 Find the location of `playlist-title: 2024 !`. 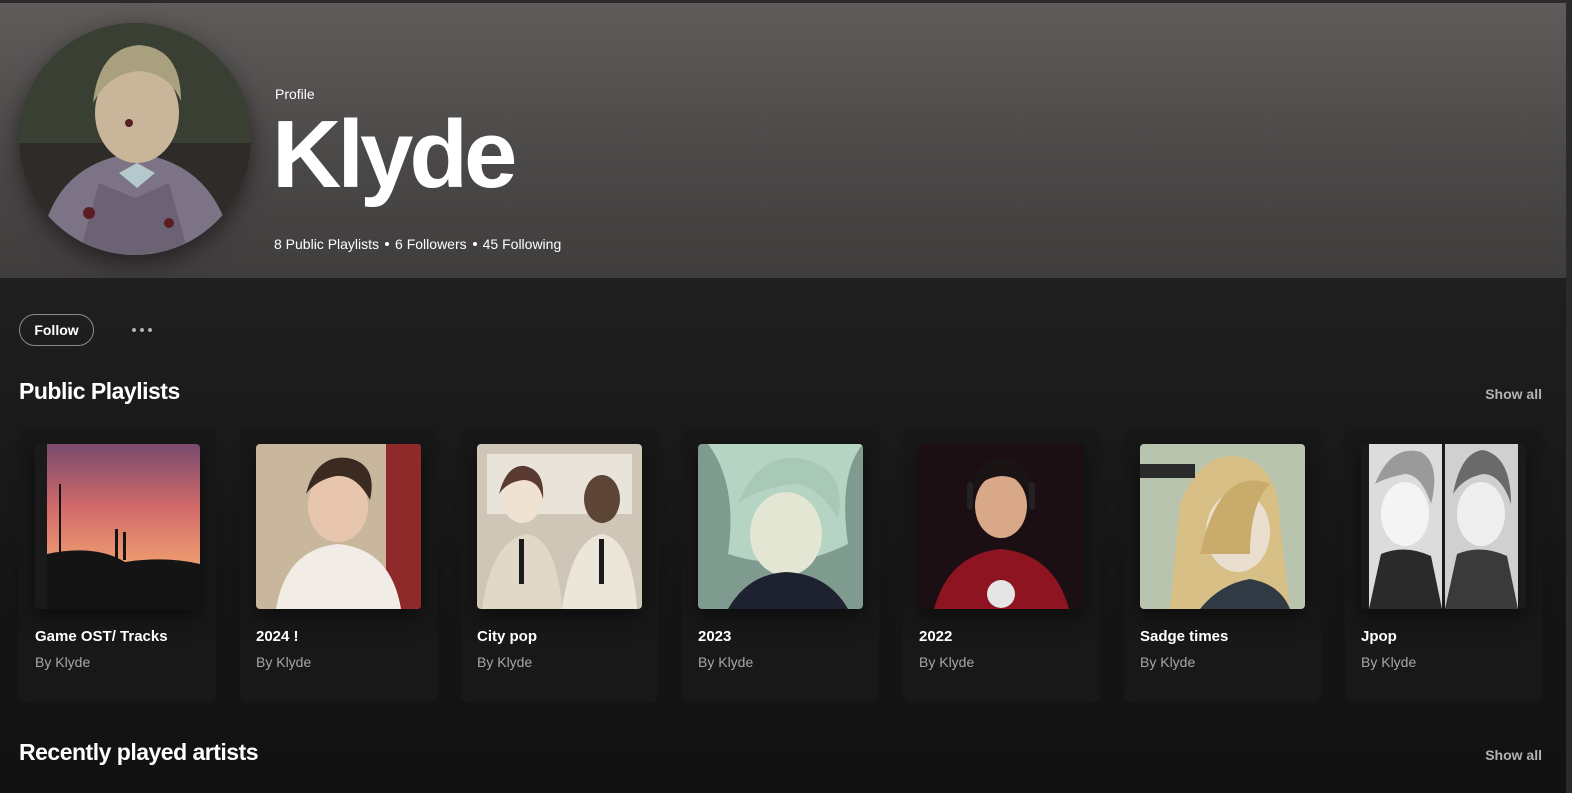

playlist-title: 2024 ! is located at coordinates (277, 636).